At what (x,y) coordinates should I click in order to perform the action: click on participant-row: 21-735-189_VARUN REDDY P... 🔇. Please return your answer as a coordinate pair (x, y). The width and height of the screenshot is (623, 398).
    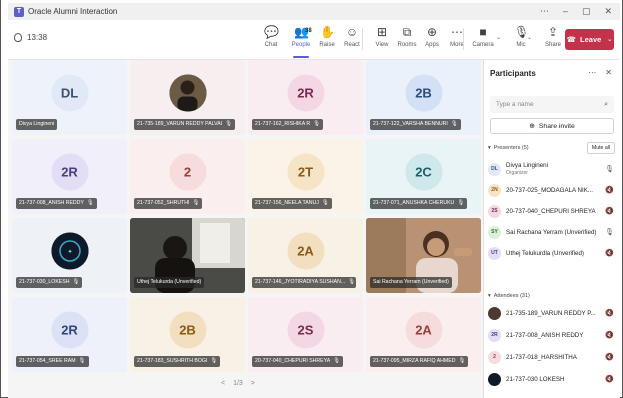
    Looking at the image, I should click on (553, 313).